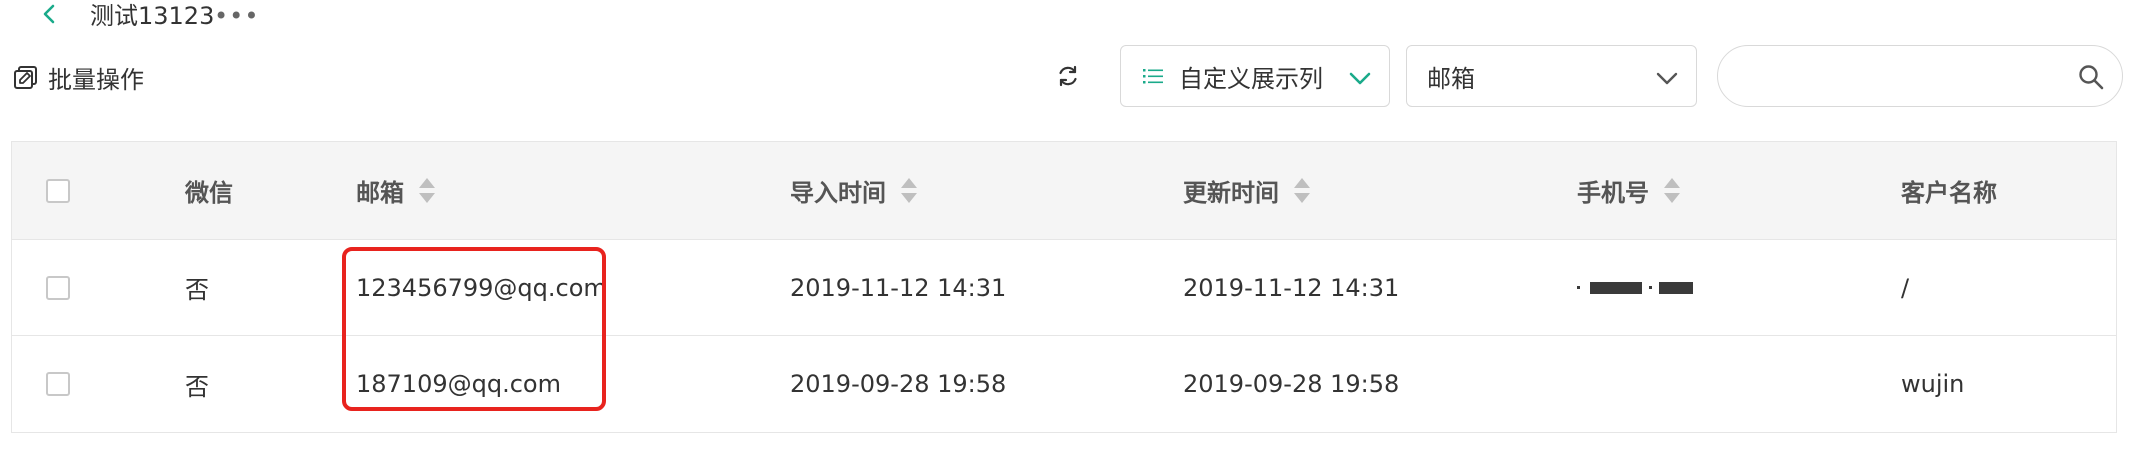 The width and height of the screenshot is (2130, 454). Describe the element at coordinates (1551, 76) in the screenshot. I see `search-field-select: 邮箱` at that location.